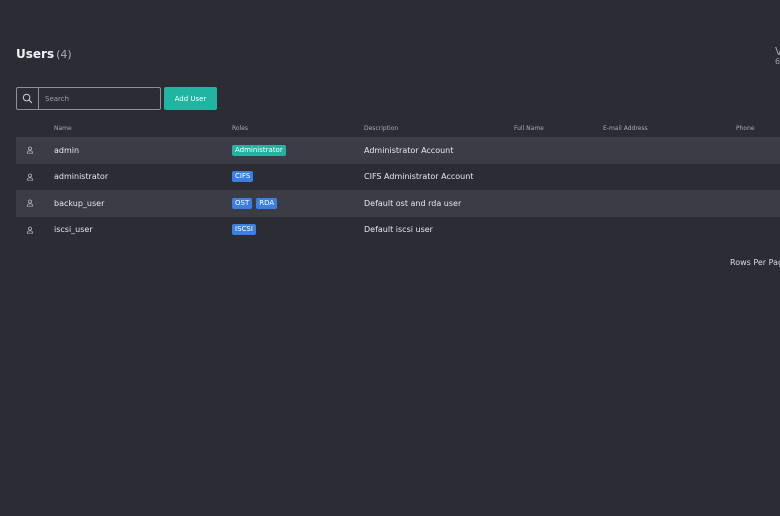 The width and height of the screenshot is (780, 516). I want to click on user-name: backup_user, so click(79, 203).